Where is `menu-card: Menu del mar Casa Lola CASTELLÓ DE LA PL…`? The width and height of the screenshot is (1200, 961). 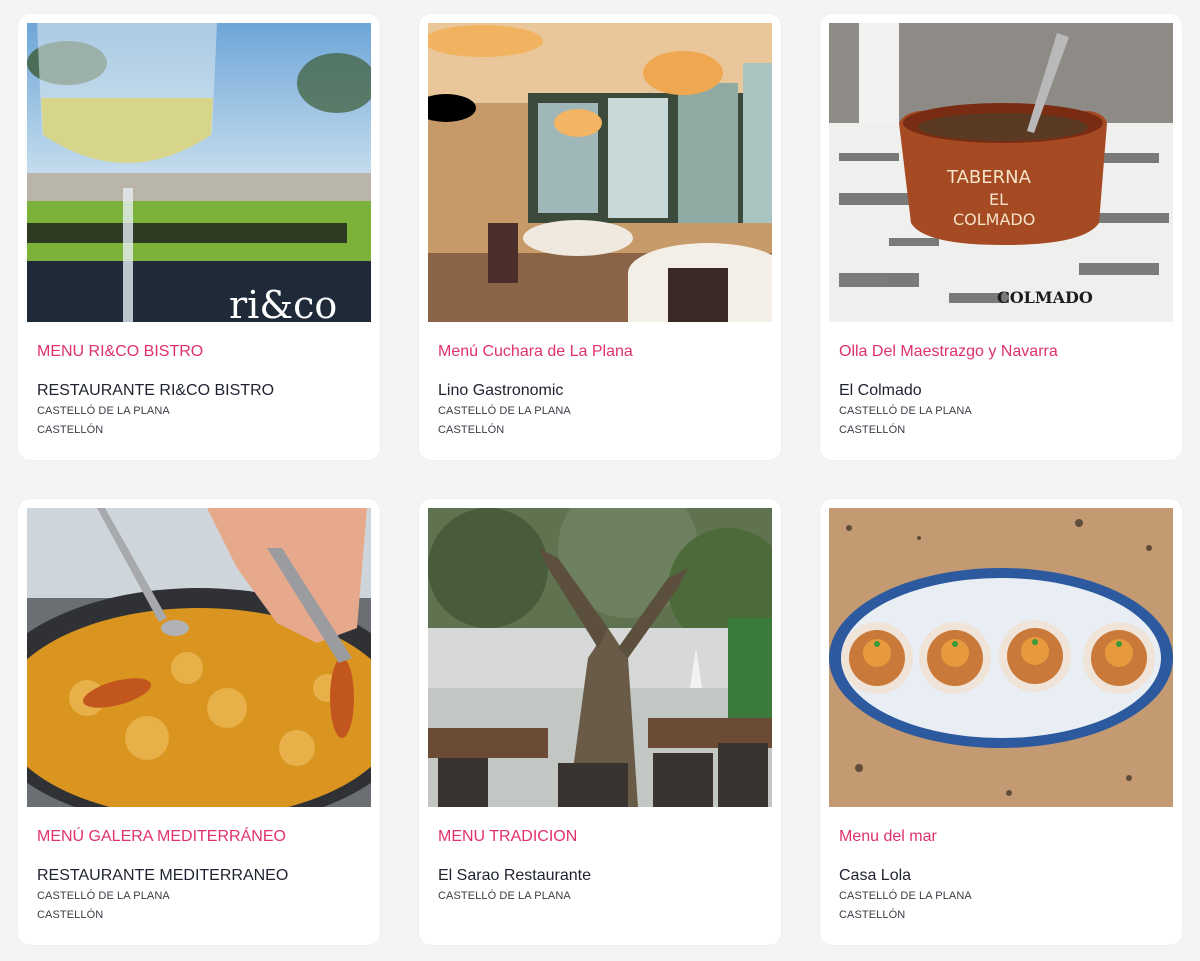 menu-card: Menu del mar Casa Lola CASTELLÓ DE LA PL… is located at coordinates (1001, 722).